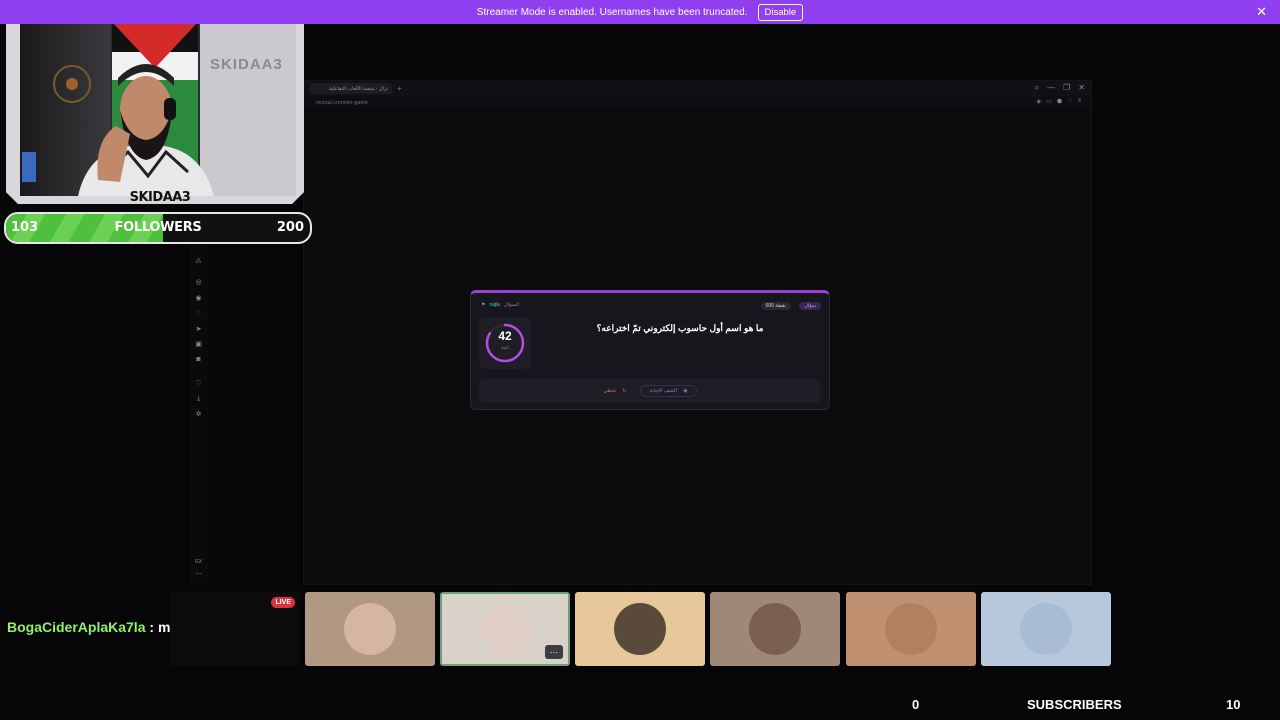 Image resolution: width=1280 pixels, height=720 pixels. I want to click on sidebar-footer-label: GX, so click(198, 562).